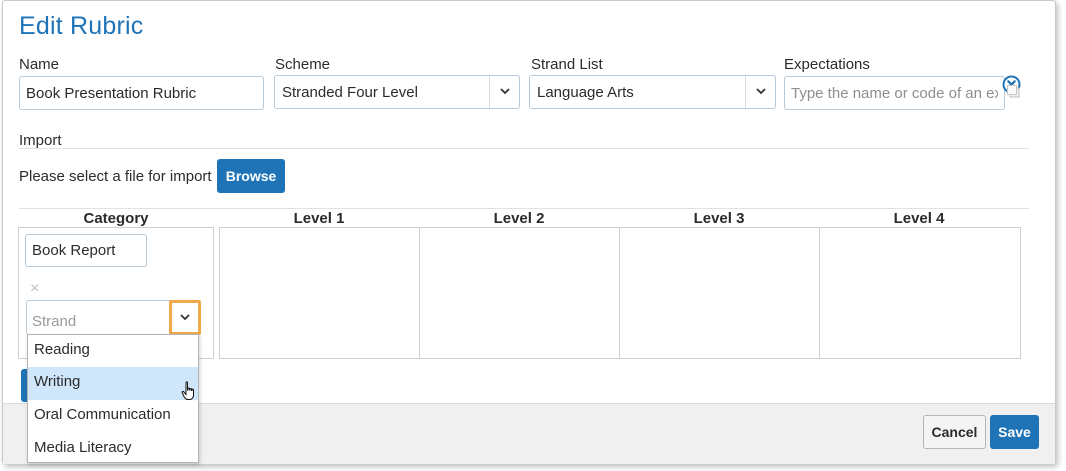  Describe the element at coordinates (113, 449) in the screenshot. I see `strand-option-media-literacy: Media Literacy` at that location.